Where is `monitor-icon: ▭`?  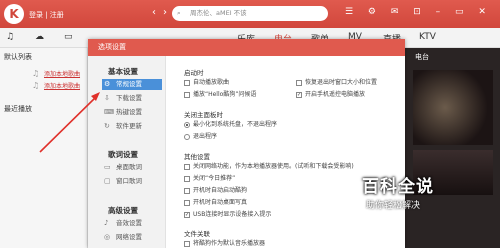 monitor-icon: ▭ is located at coordinates (107, 167).